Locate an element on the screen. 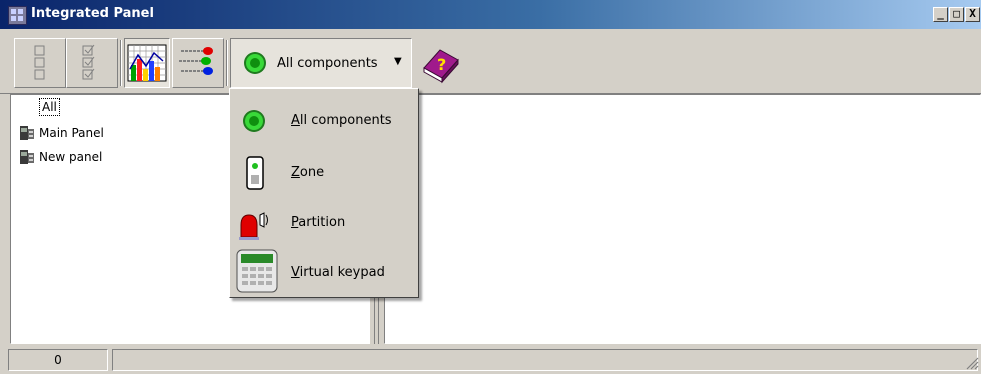  menu-item-all-components: All components is located at coordinates (324, 119).